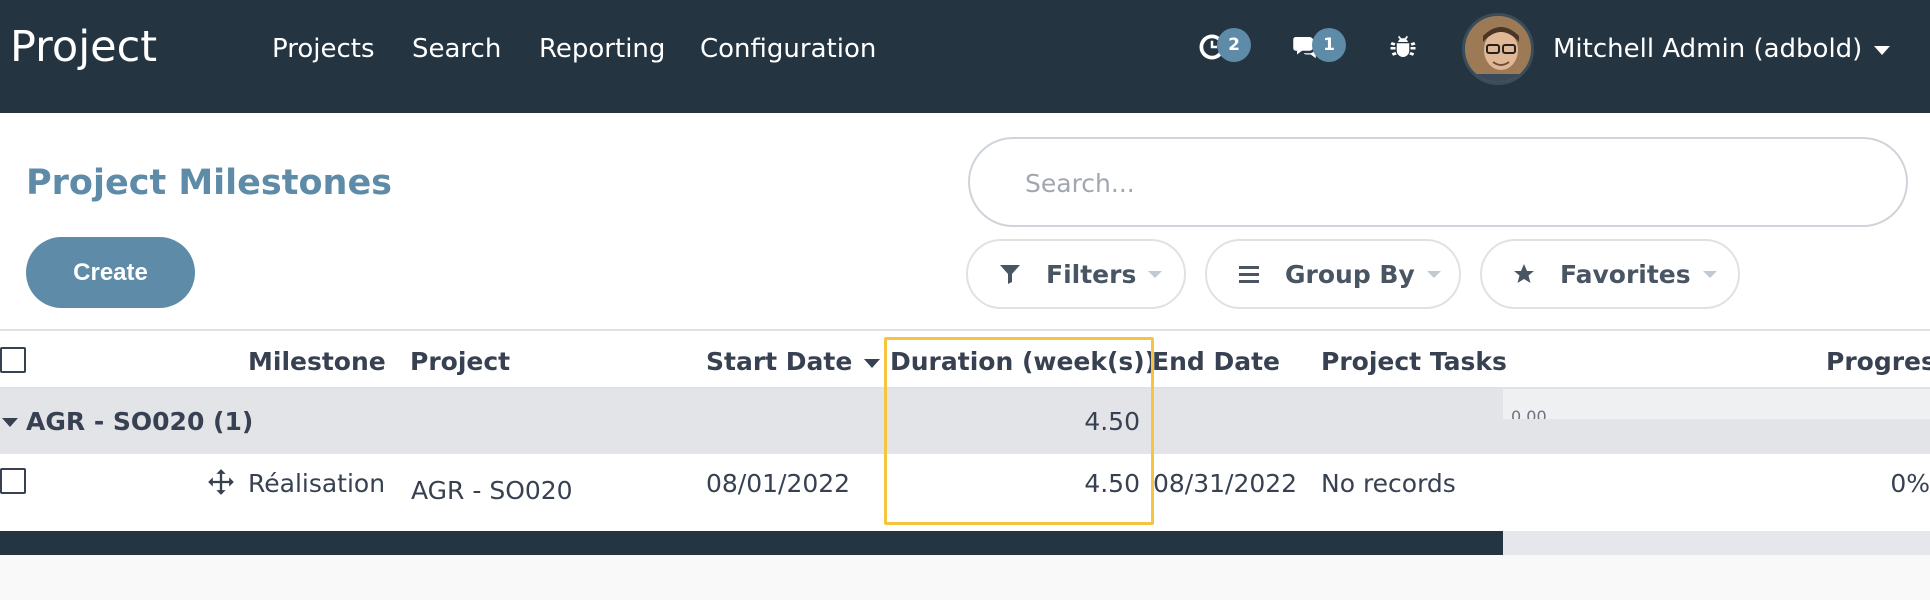  I want to click on user-photo-icon, so click(1498, 49).